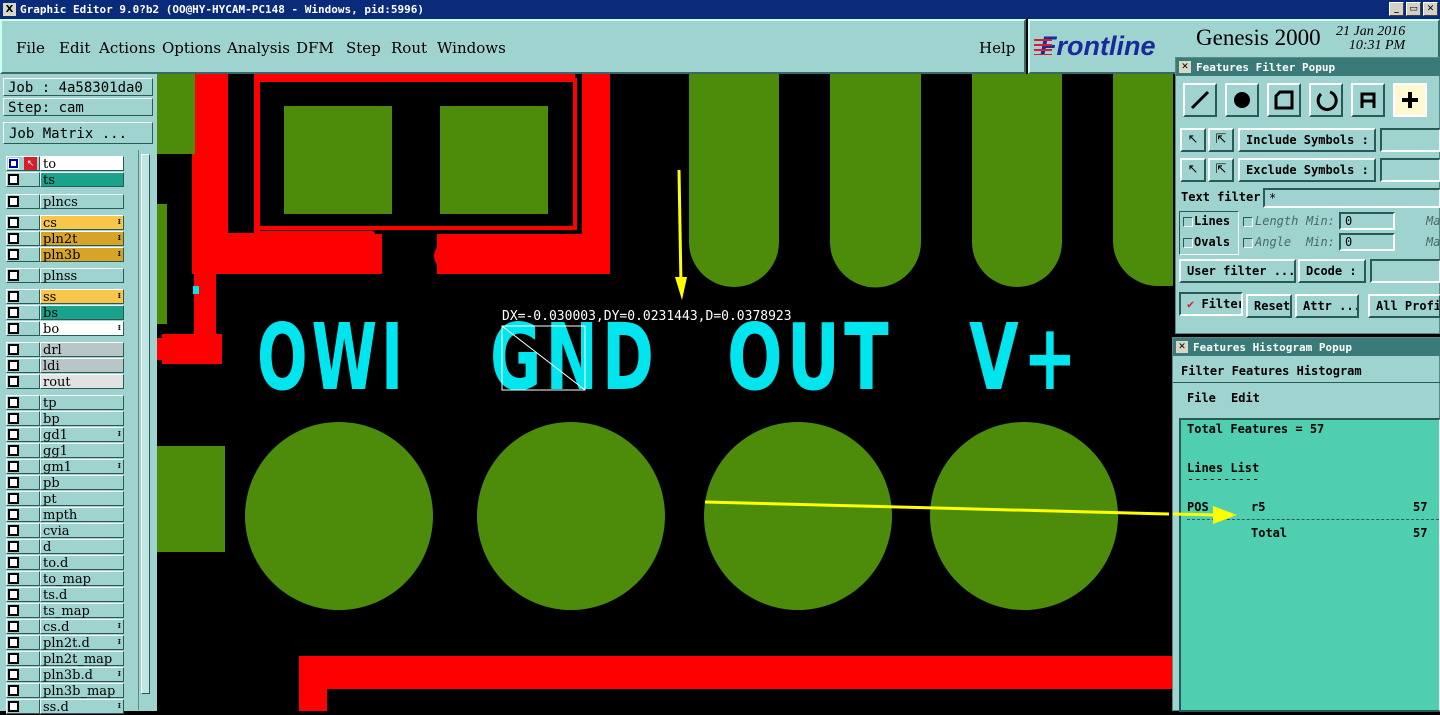 Image resolution: width=1440 pixels, height=715 pixels. Describe the element at coordinates (65, 595) in the screenshot. I see `layer-row-ts-d: ts.d` at that location.